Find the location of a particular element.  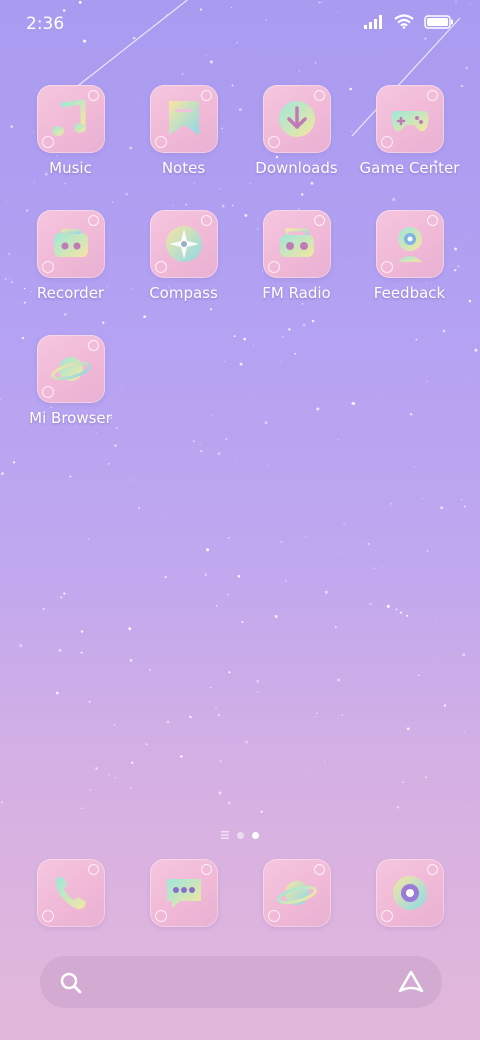

page-dot-active is located at coordinates (255, 835).